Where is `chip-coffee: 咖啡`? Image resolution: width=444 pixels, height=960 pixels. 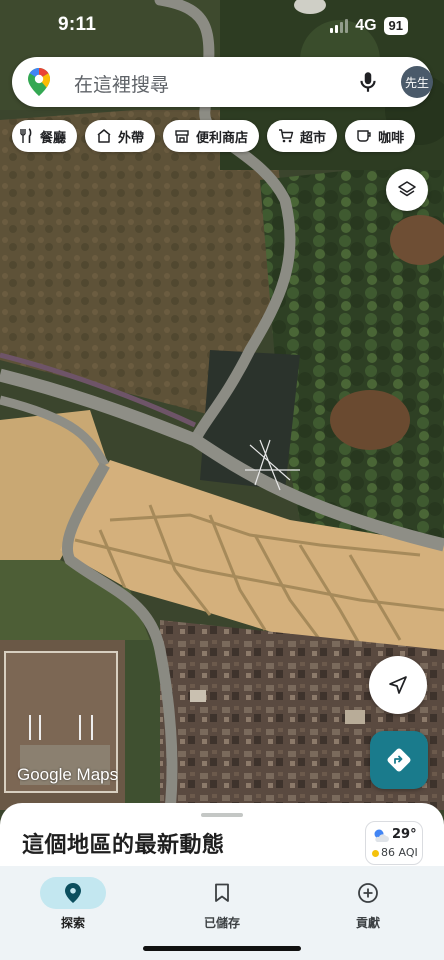 chip-coffee: 咖啡 is located at coordinates (380, 136).